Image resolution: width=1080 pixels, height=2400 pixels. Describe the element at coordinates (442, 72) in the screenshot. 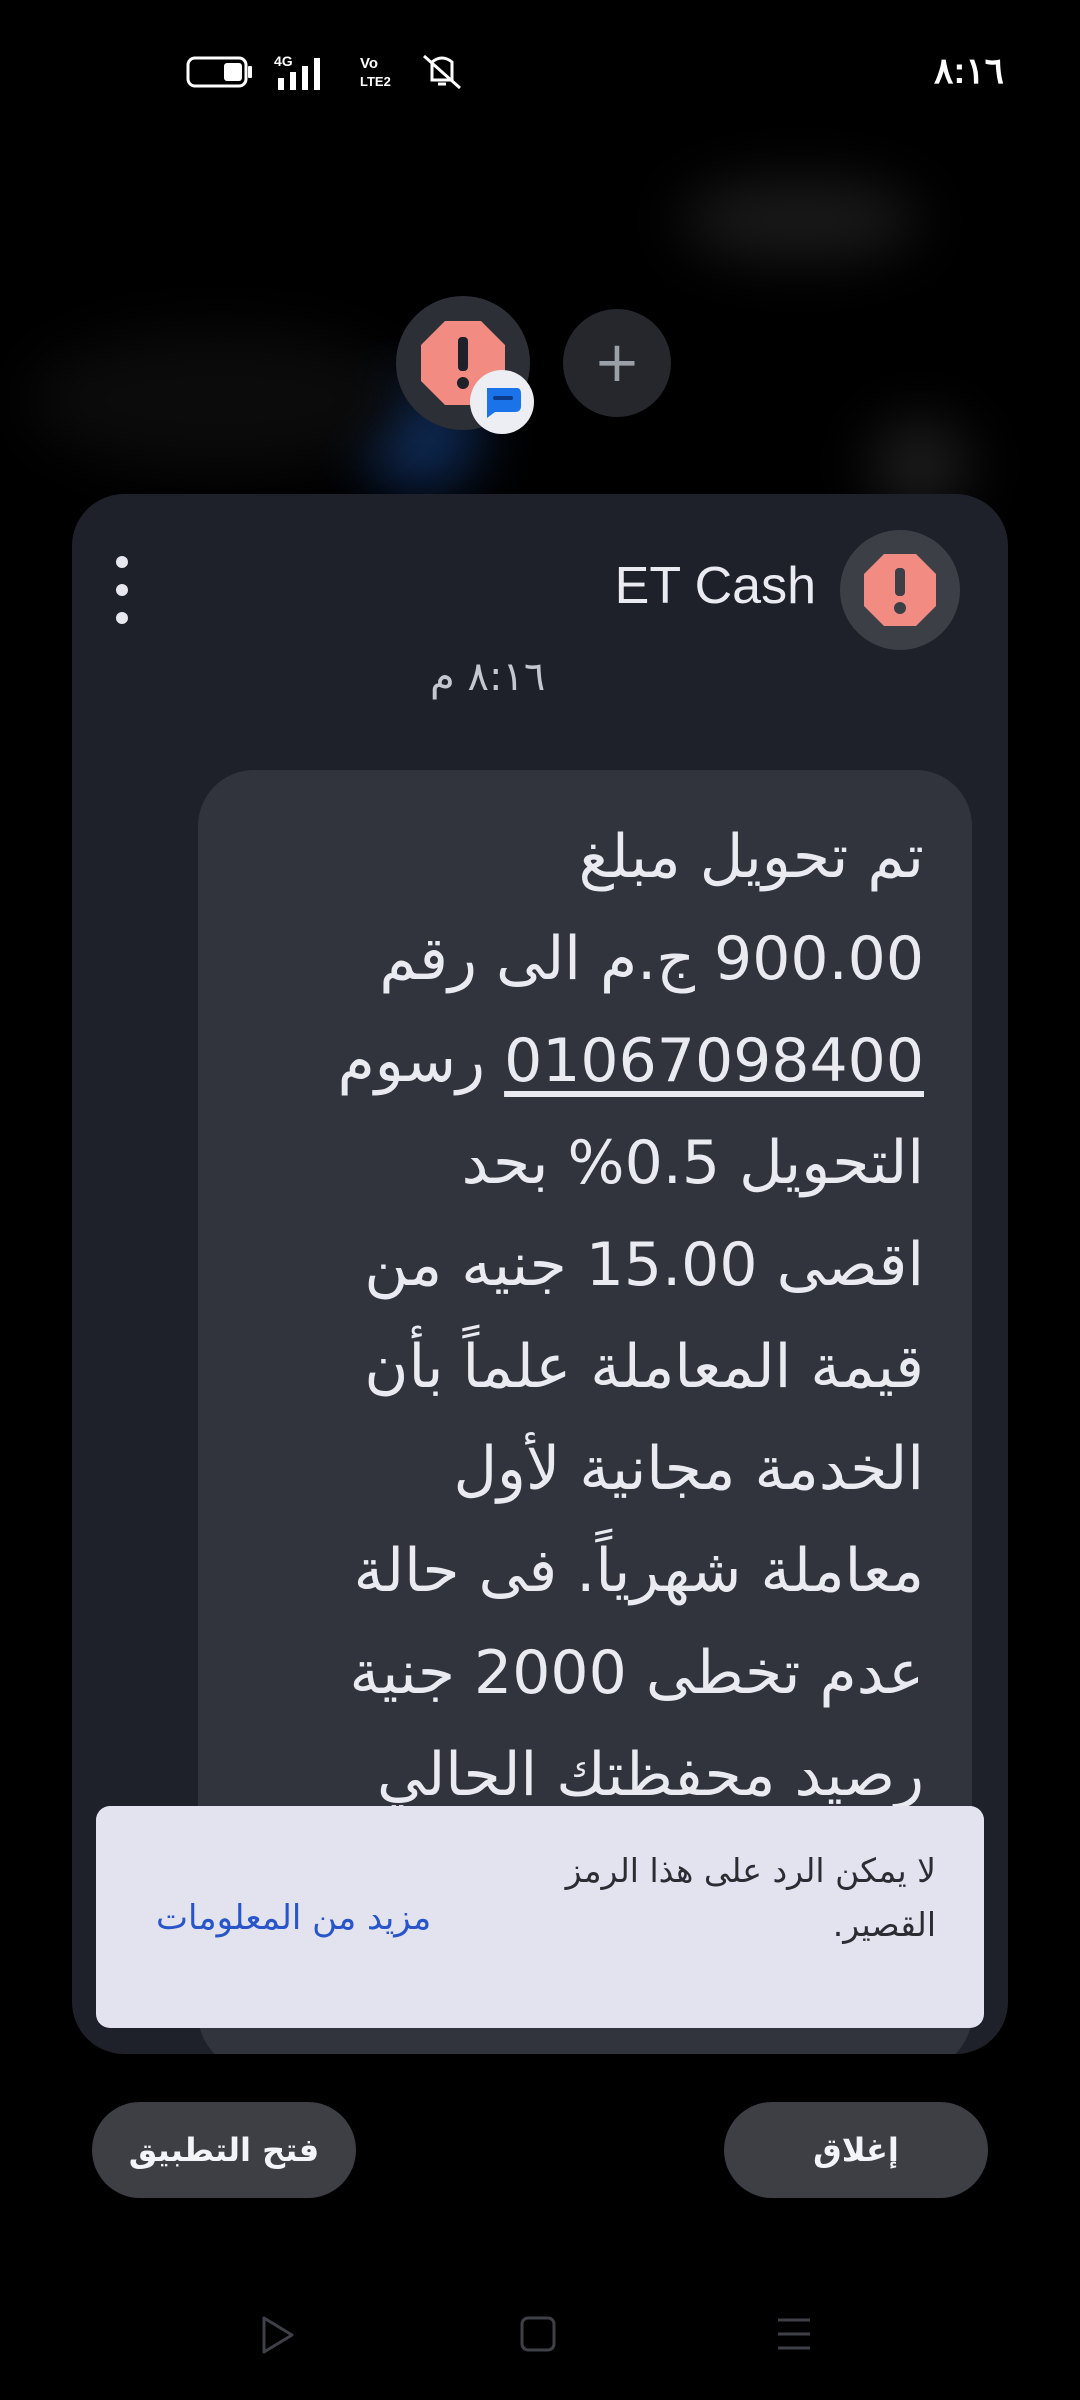

I see `mute-icon` at that location.